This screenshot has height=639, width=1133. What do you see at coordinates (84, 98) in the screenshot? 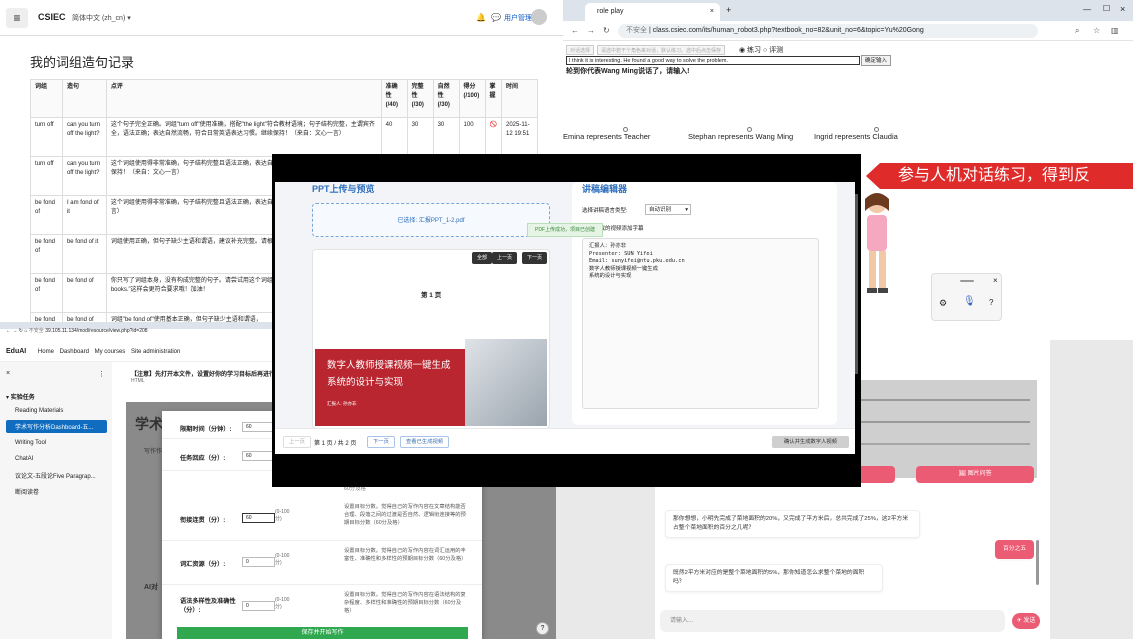
I see `table-header: 造句` at bounding box center [84, 98].